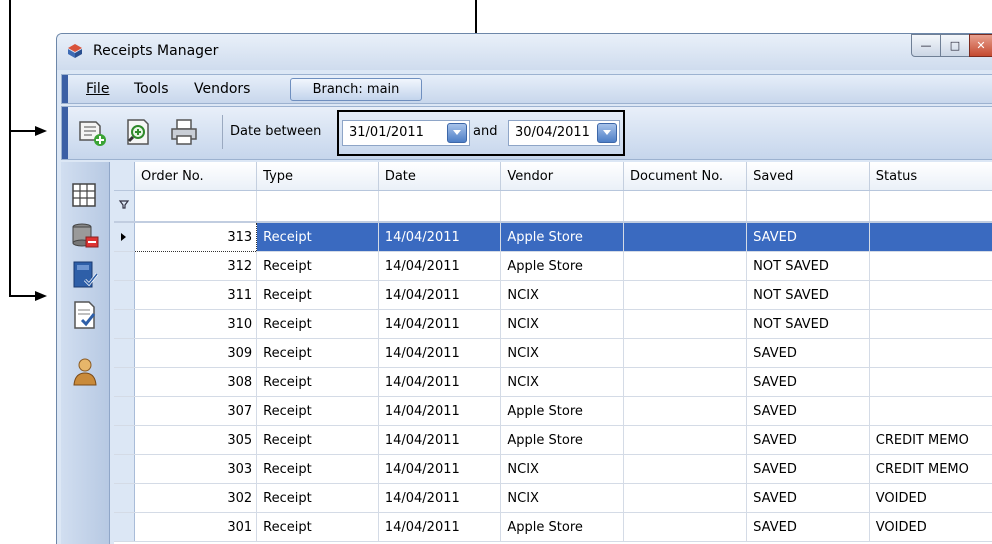  I want to click on minimize-button: —, so click(926, 45).